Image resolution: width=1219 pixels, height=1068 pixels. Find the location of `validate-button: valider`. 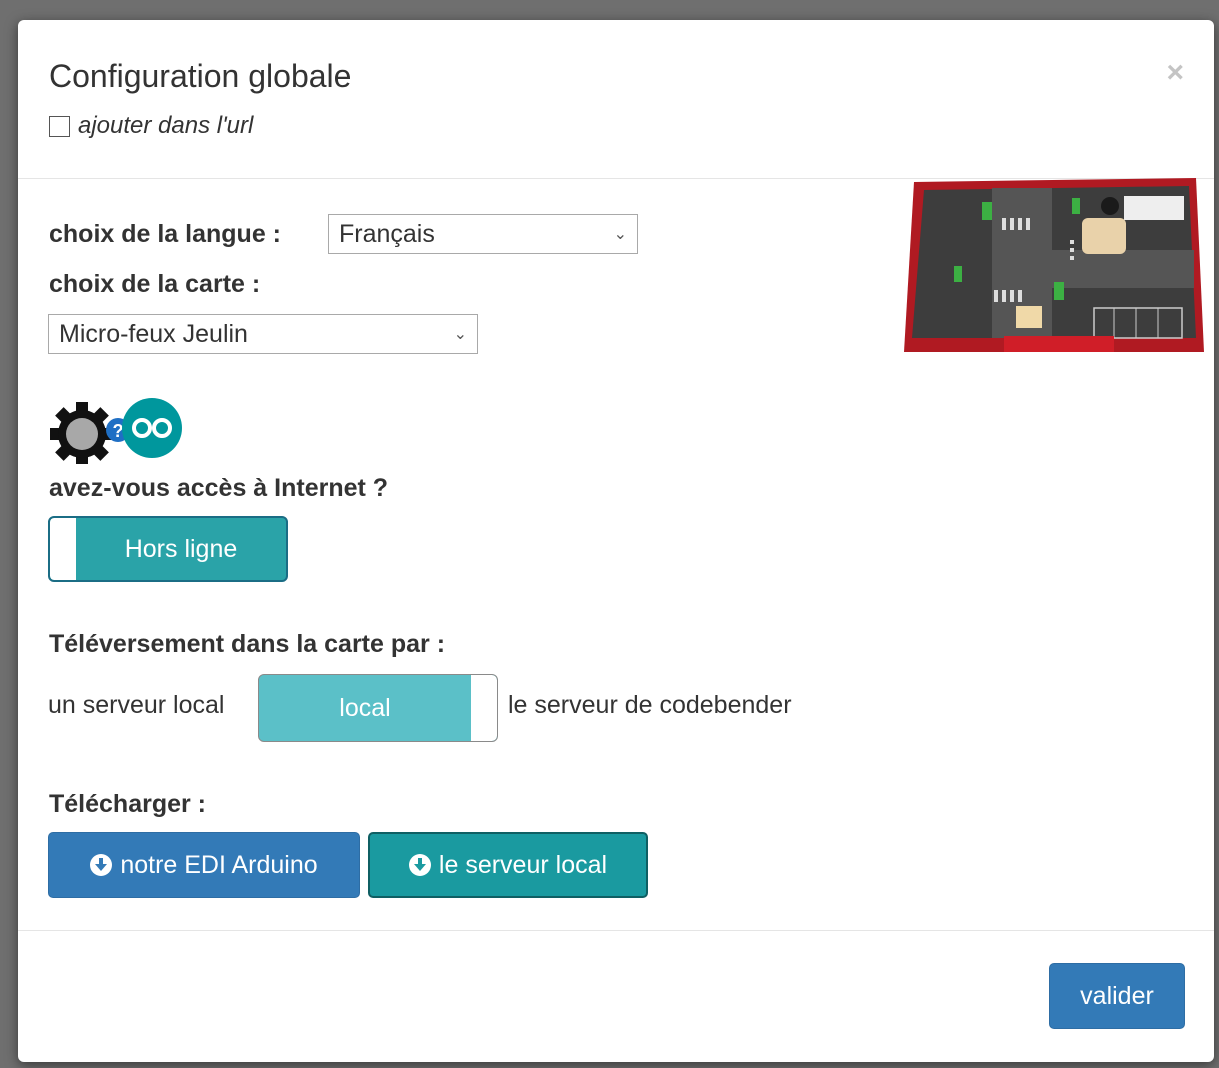

validate-button: valider is located at coordinates (1117, 996).